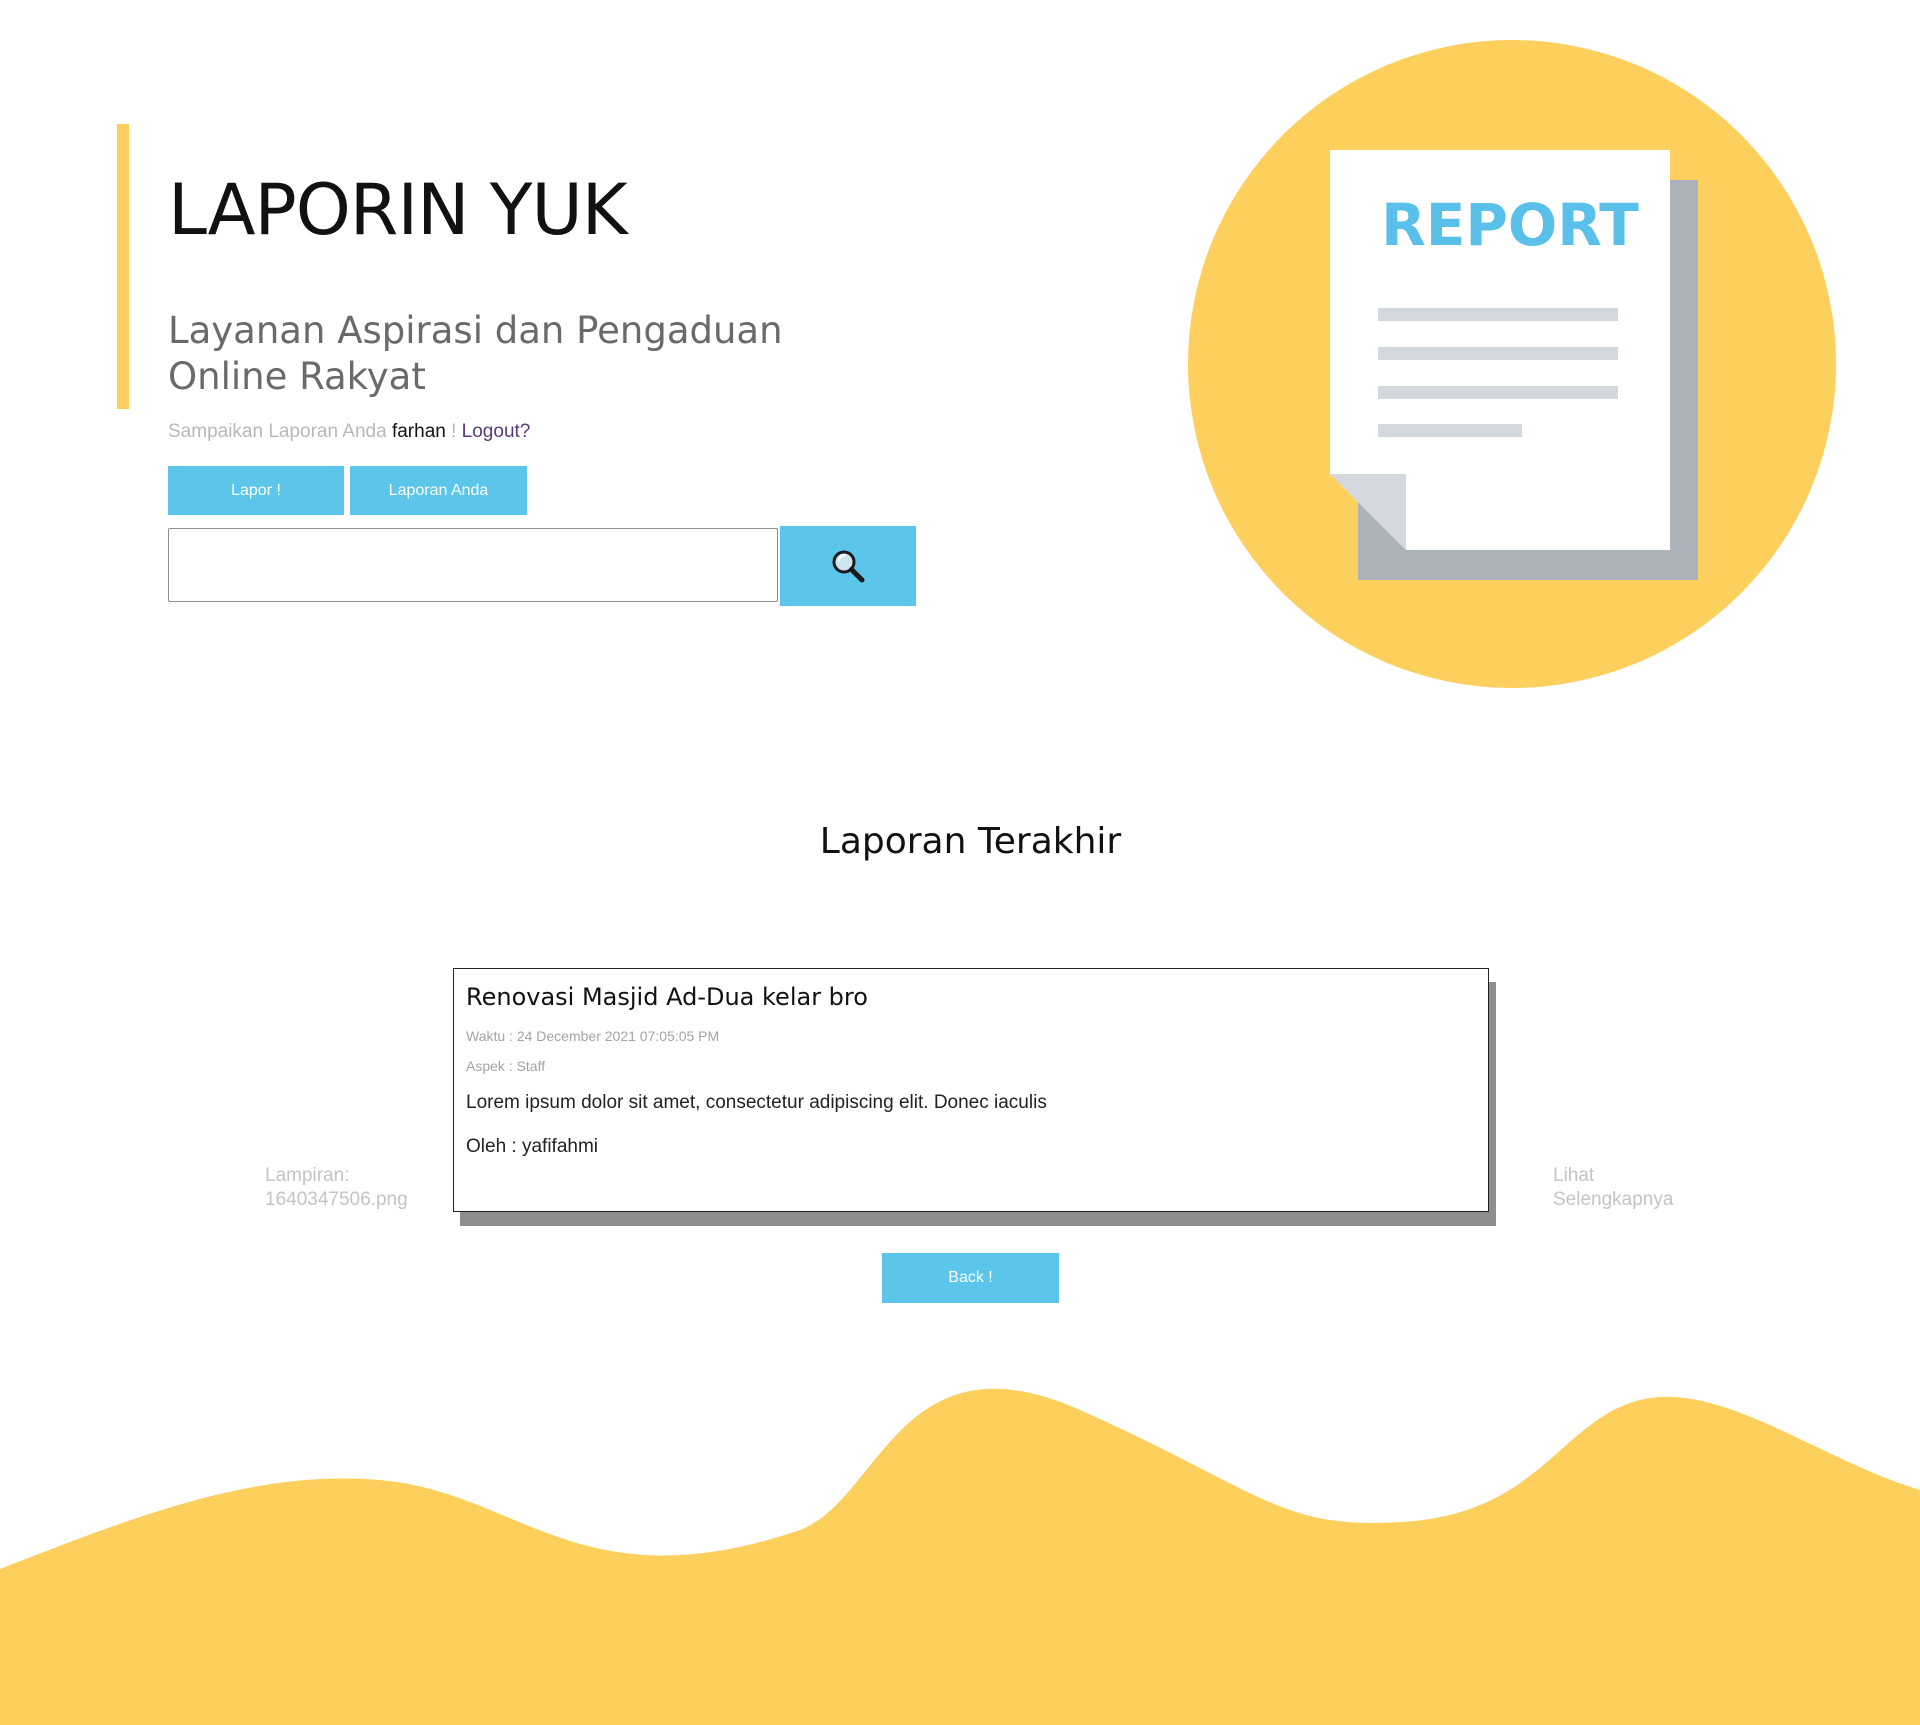  I want to click on report-author: Oleh : yafifahmi, so click(532, 1146).